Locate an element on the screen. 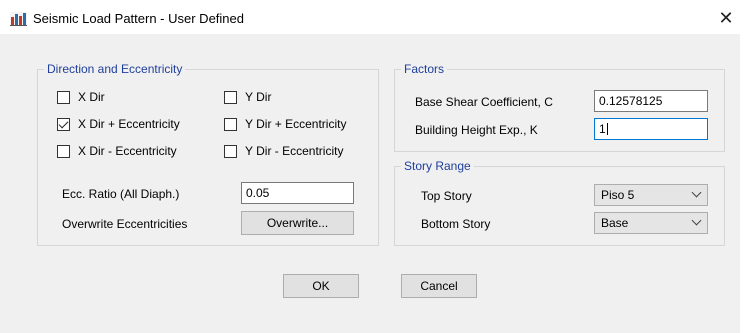 The image size is (747, 333). window-title: Seismic Load Pattern - User Defined is located at coordinates (138, 18).